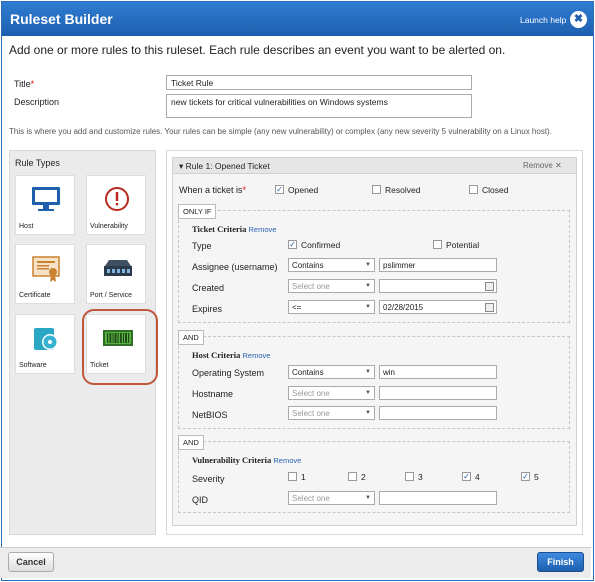 This screenshot has width=595, height=582. What do you see at coordinates (109, 226) in the screenshot?
I see `rule-type-label: Vulnerability` at bounding box center [109, 226].